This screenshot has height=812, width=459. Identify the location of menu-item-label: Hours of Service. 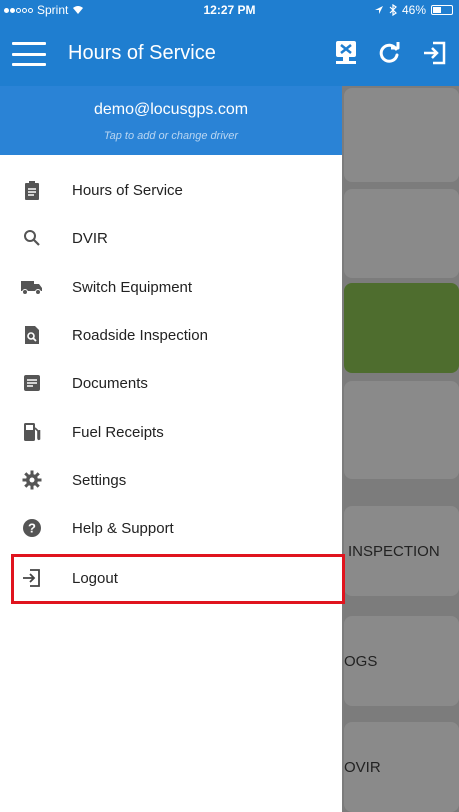
(127, 190).